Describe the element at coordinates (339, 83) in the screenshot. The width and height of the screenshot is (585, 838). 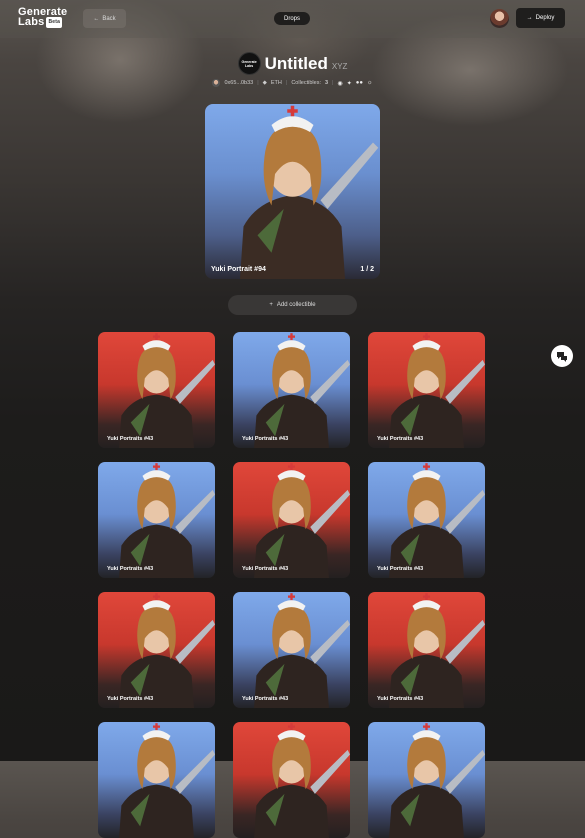
I see `website-icon: ◉` at that location.